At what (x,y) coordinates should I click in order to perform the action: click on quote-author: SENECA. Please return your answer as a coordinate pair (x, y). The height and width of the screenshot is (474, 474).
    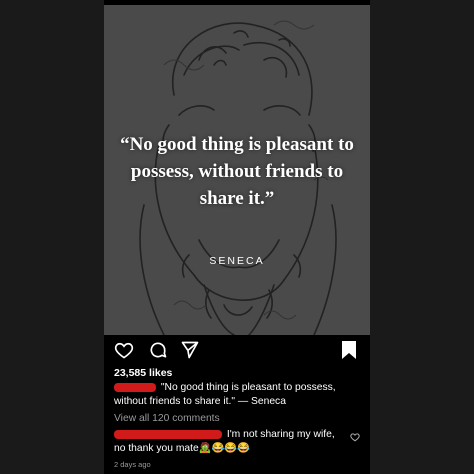
    Looking at the image, I should click on (237, 261).